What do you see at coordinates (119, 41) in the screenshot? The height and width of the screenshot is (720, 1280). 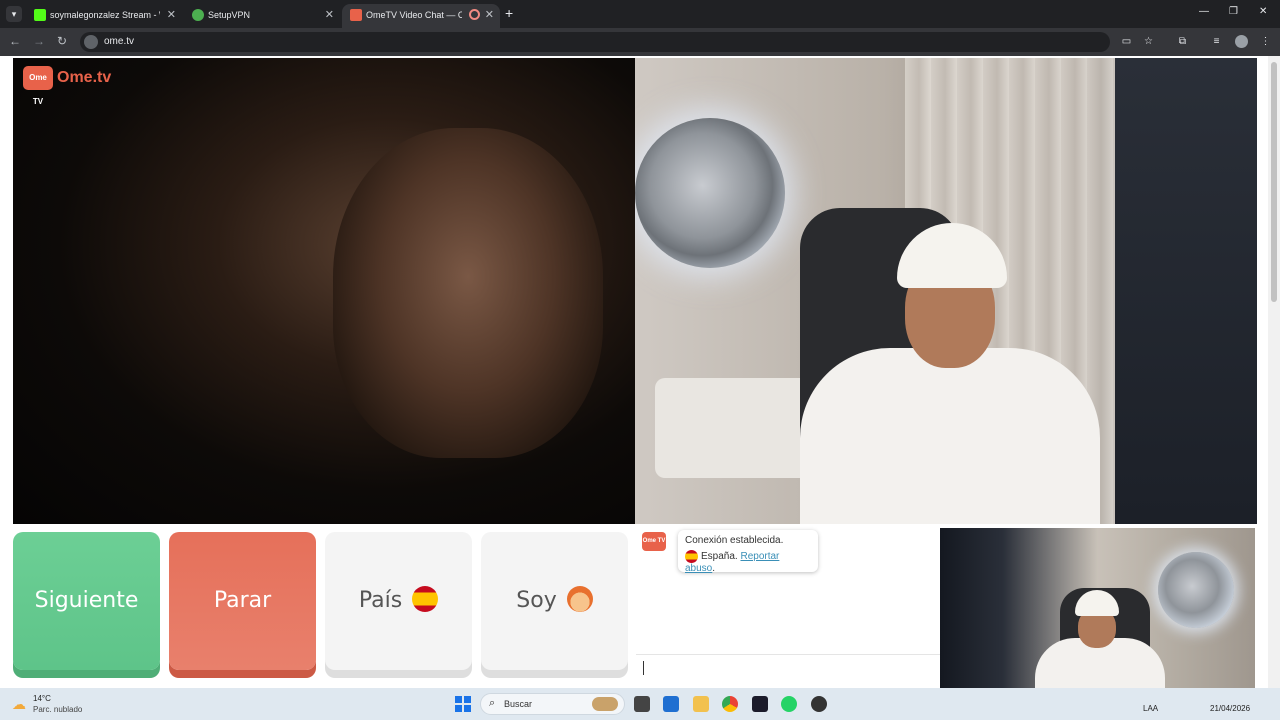 I see `url-text: ome.tv` at bounding box center [119, 41].